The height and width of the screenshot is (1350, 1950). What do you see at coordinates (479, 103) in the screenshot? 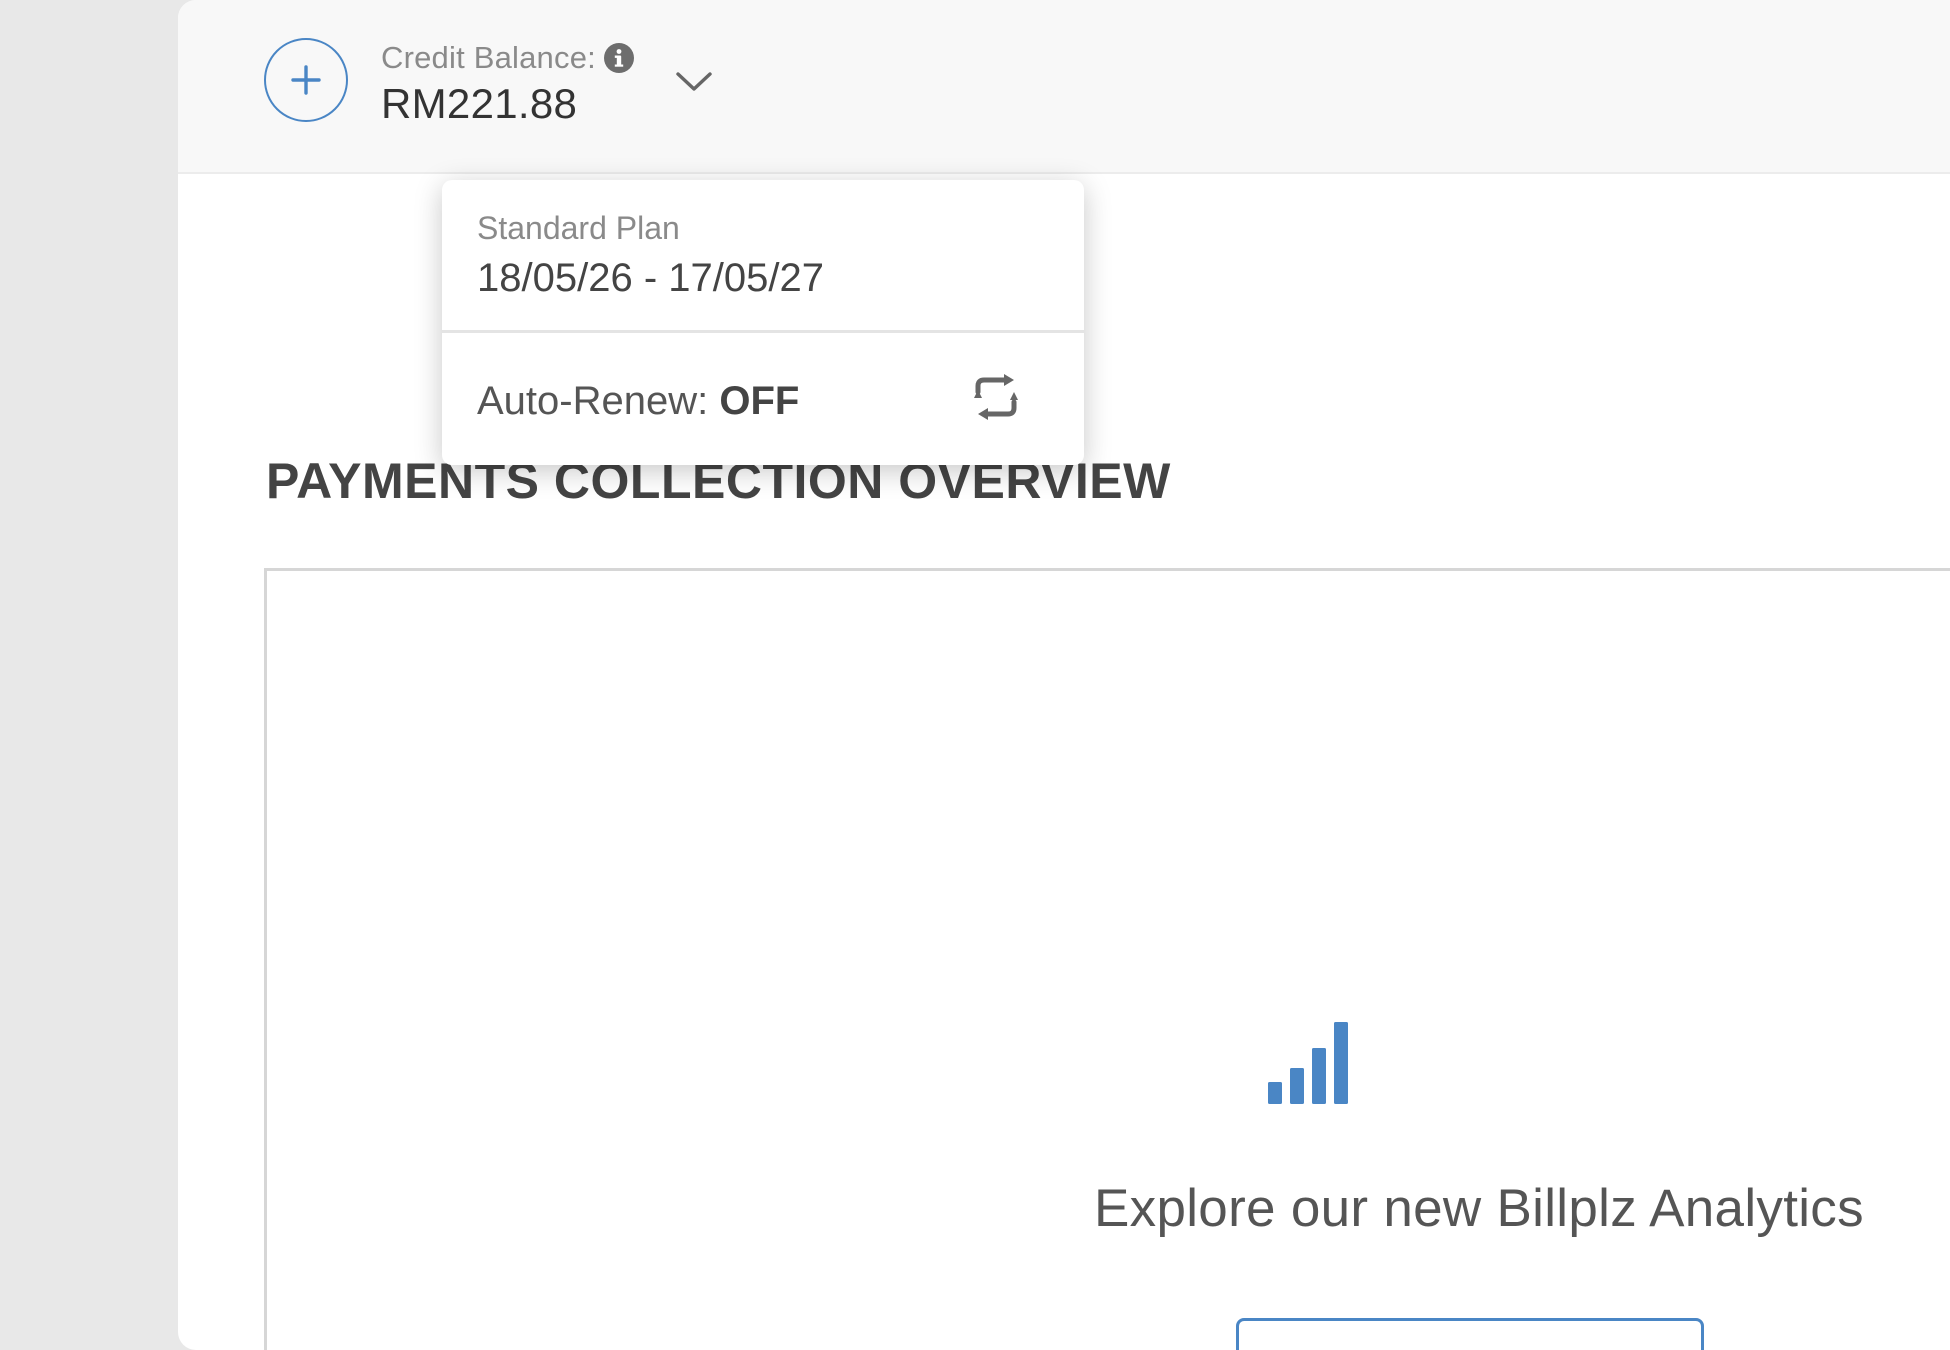
I see `balance-value: RM221.88` at bounding box center [479, 103].